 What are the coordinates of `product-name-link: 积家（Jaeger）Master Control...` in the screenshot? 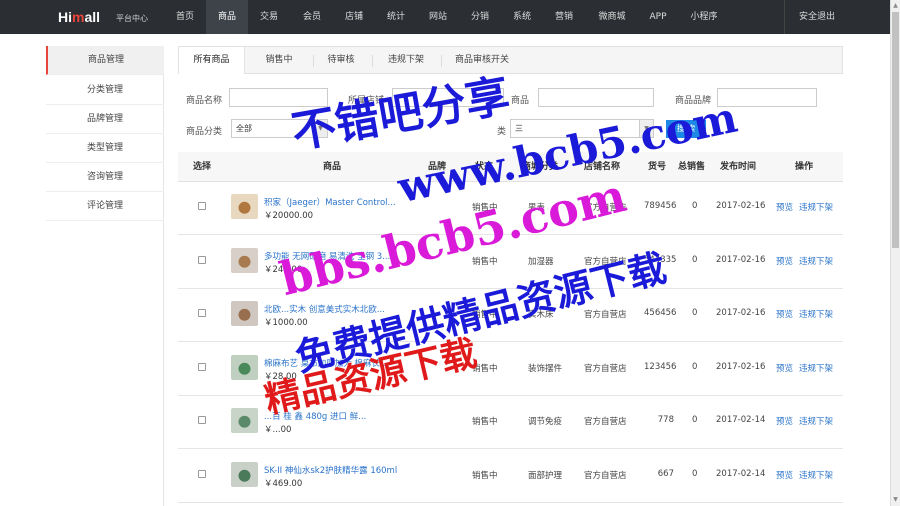 It's located at (331, 202).